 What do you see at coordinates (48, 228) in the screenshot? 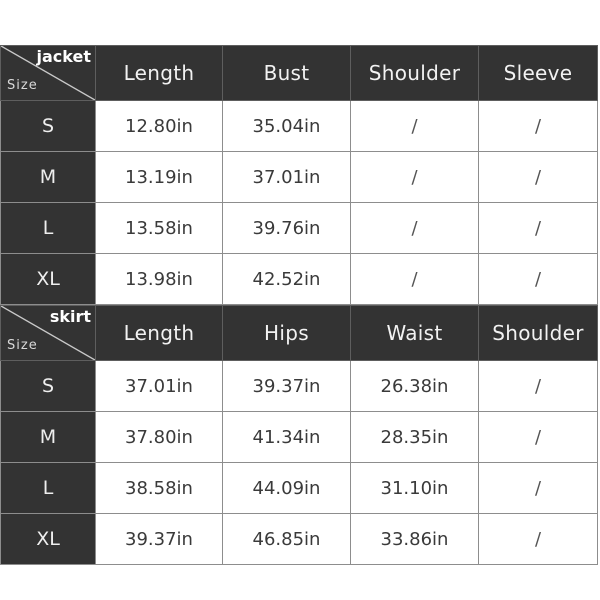
I see `size-cell-jacket-2: L` at bounding box center [48, 228].